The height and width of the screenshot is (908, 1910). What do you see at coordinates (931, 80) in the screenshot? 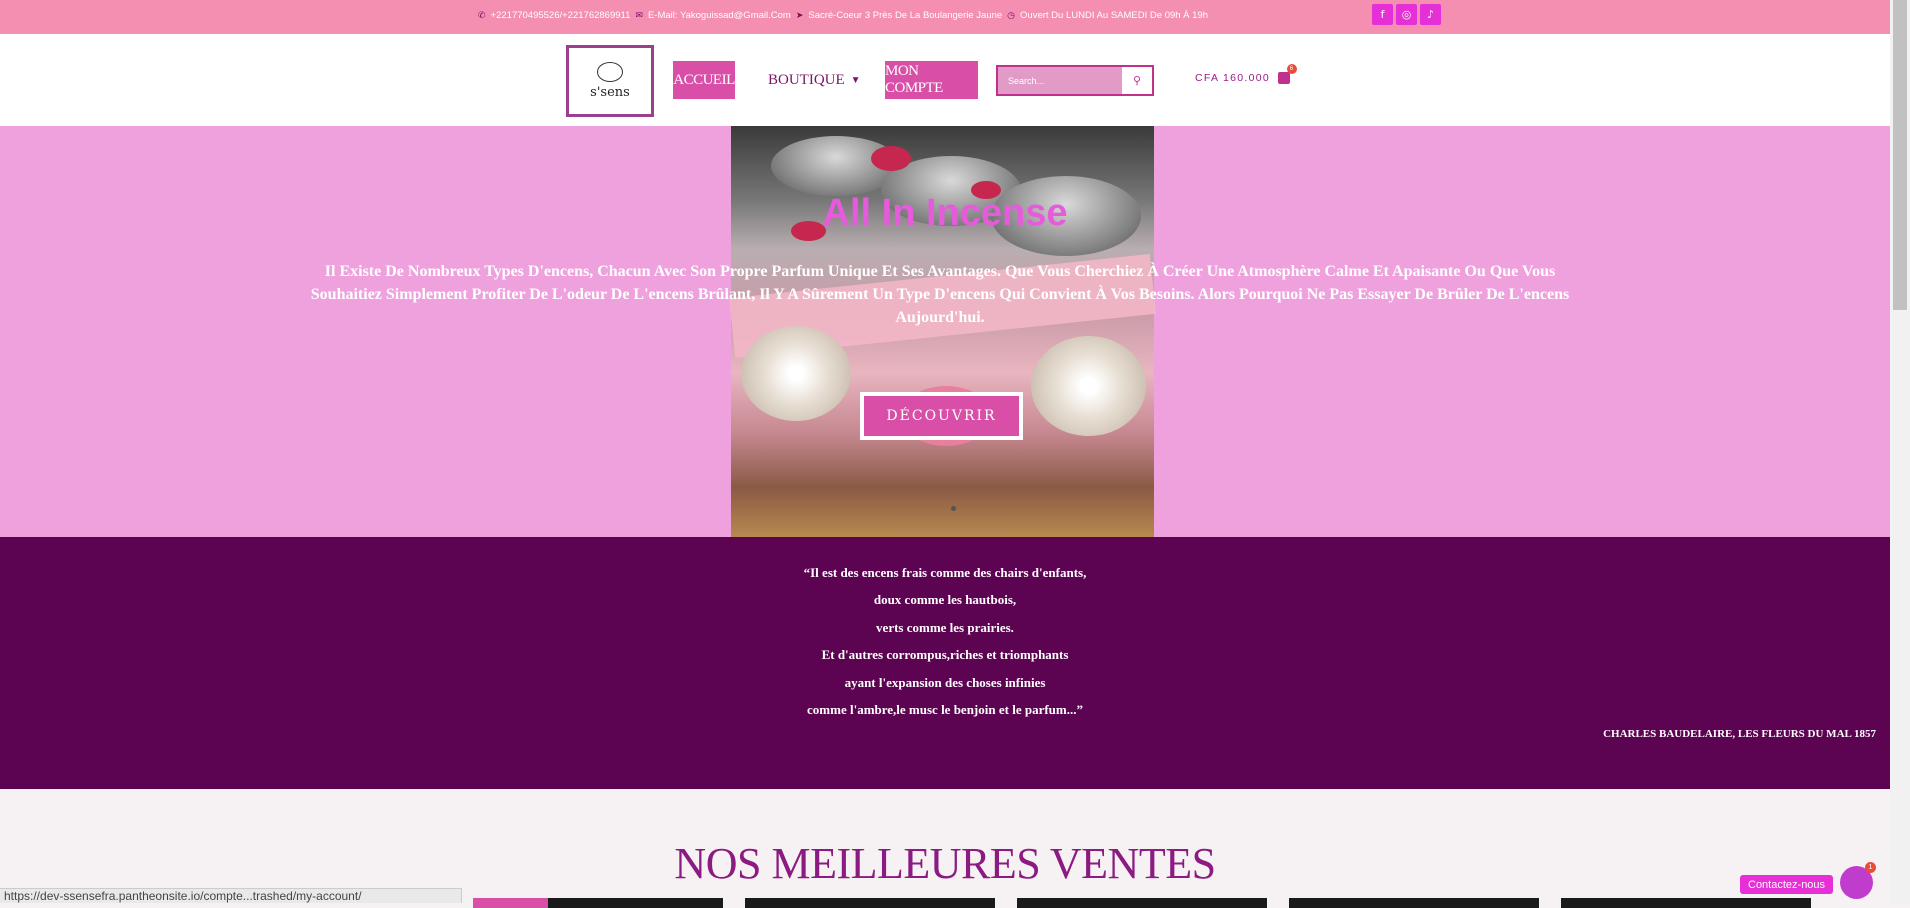
I see `nav-account: MON COMPTE` at bounding box center [931, 80].